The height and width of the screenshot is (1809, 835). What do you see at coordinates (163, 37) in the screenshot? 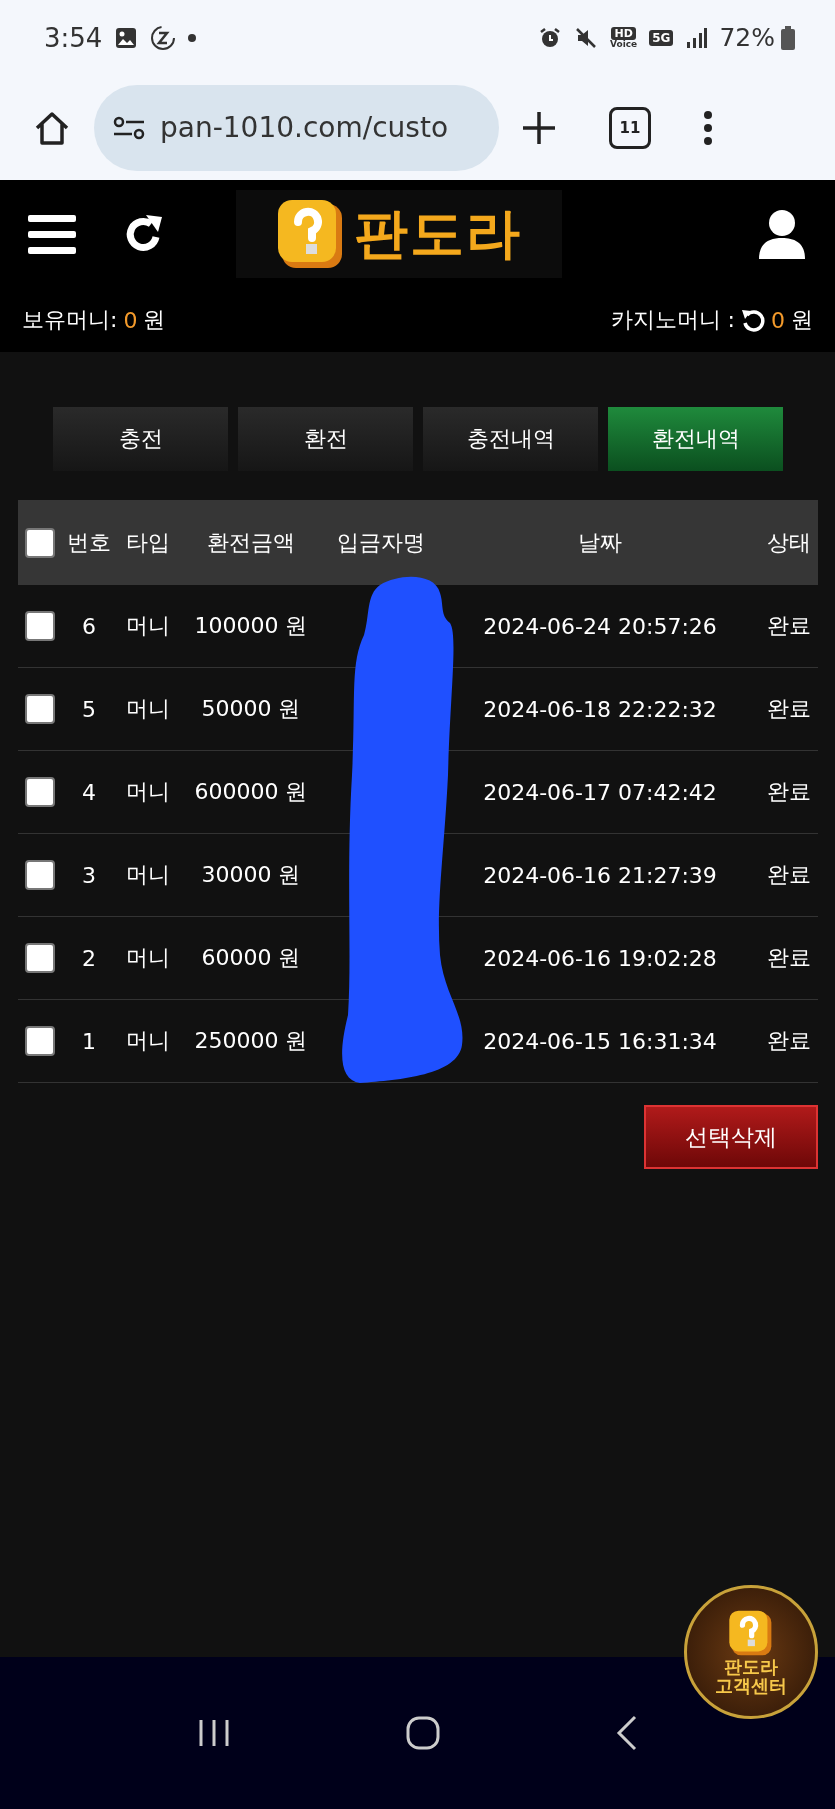
I see `z-icon` at bounding box center [163, 37].